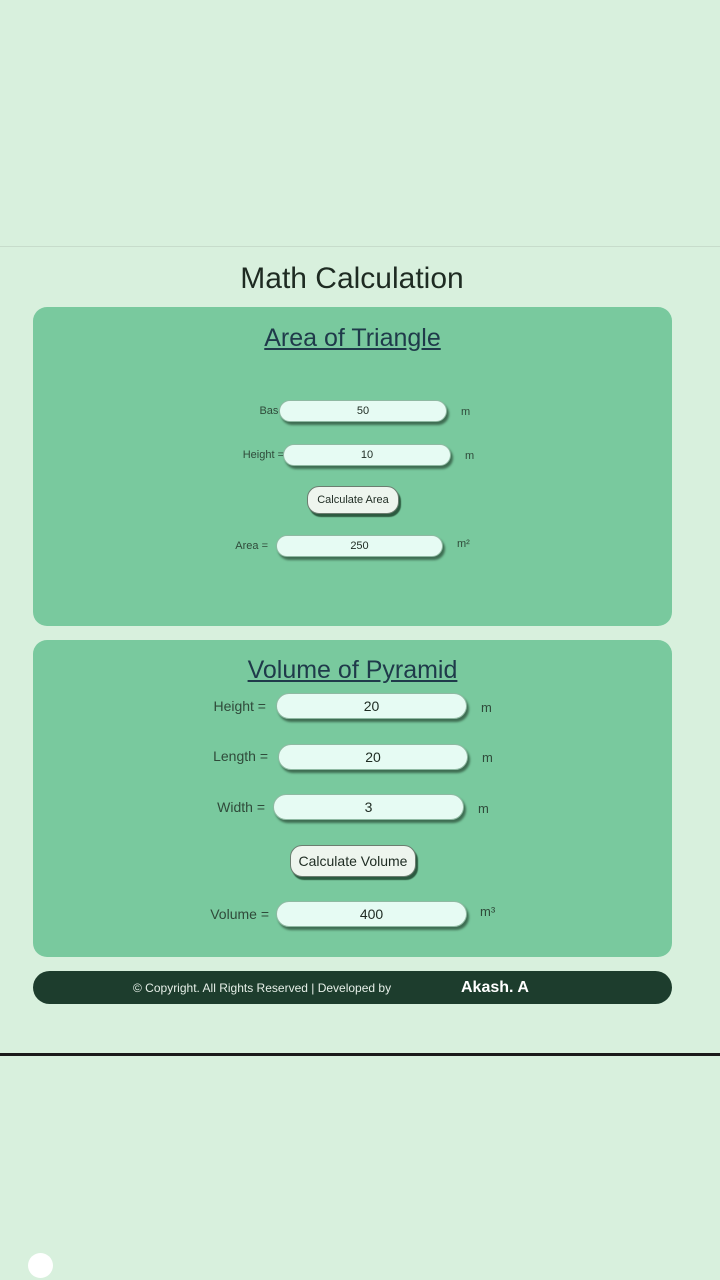  What do you see at coordinates (360, 1054) in the screenshot?
I see `bottom-divider` at bounding box center [360, 1054].